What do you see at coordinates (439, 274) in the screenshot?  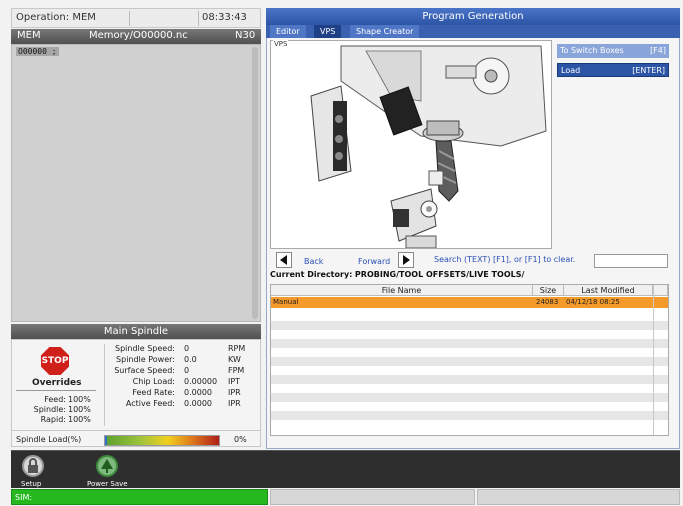 I see `current-directory-path: PROBING/TOOL OFFSETS/LIVE TOOLS/` at bounding box center [439, 274].